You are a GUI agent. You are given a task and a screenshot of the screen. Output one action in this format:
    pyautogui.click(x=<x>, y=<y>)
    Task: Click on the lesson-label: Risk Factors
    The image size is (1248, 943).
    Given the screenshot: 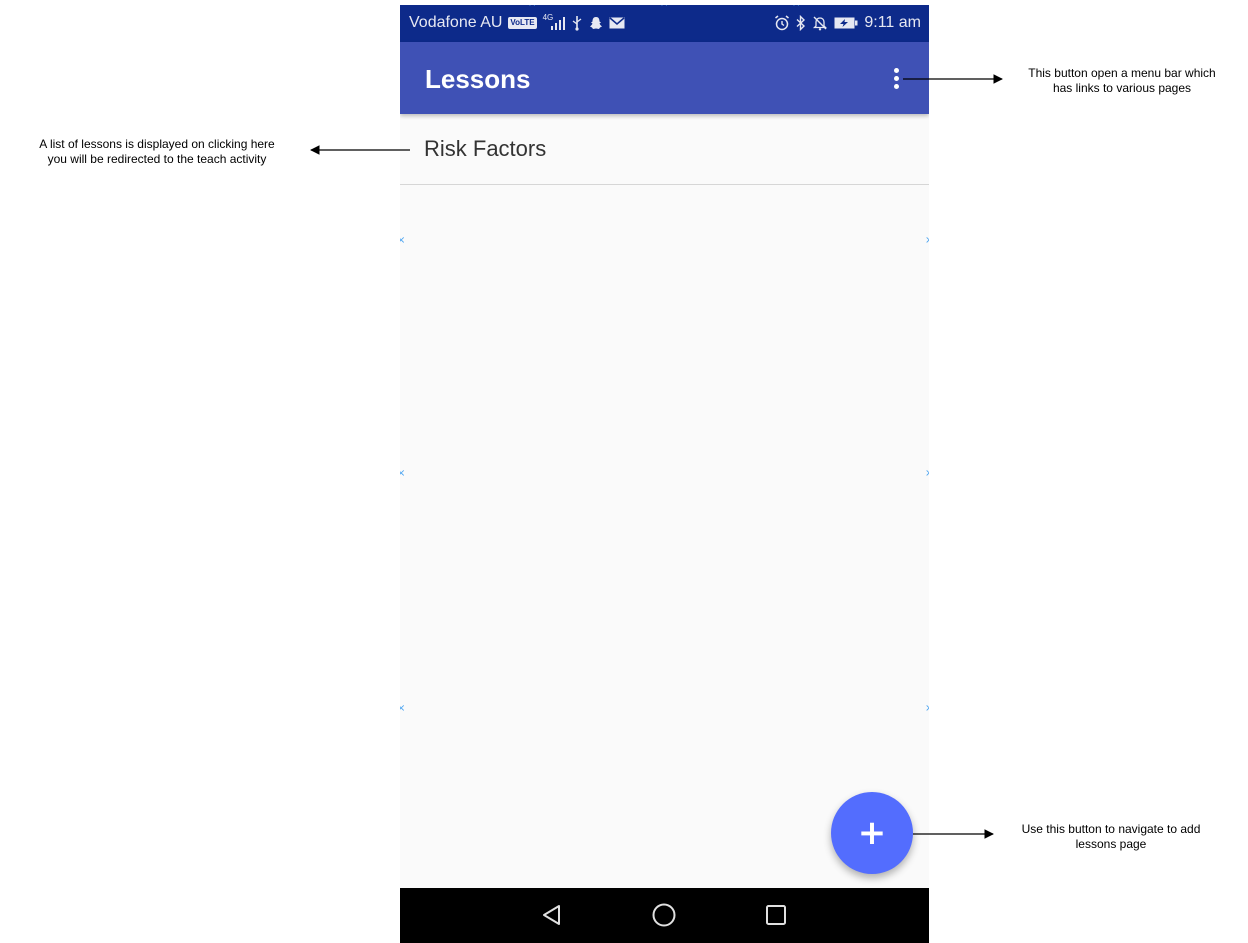 What is the action you would take?
    pyautogui.click(x=485, y=148)
    